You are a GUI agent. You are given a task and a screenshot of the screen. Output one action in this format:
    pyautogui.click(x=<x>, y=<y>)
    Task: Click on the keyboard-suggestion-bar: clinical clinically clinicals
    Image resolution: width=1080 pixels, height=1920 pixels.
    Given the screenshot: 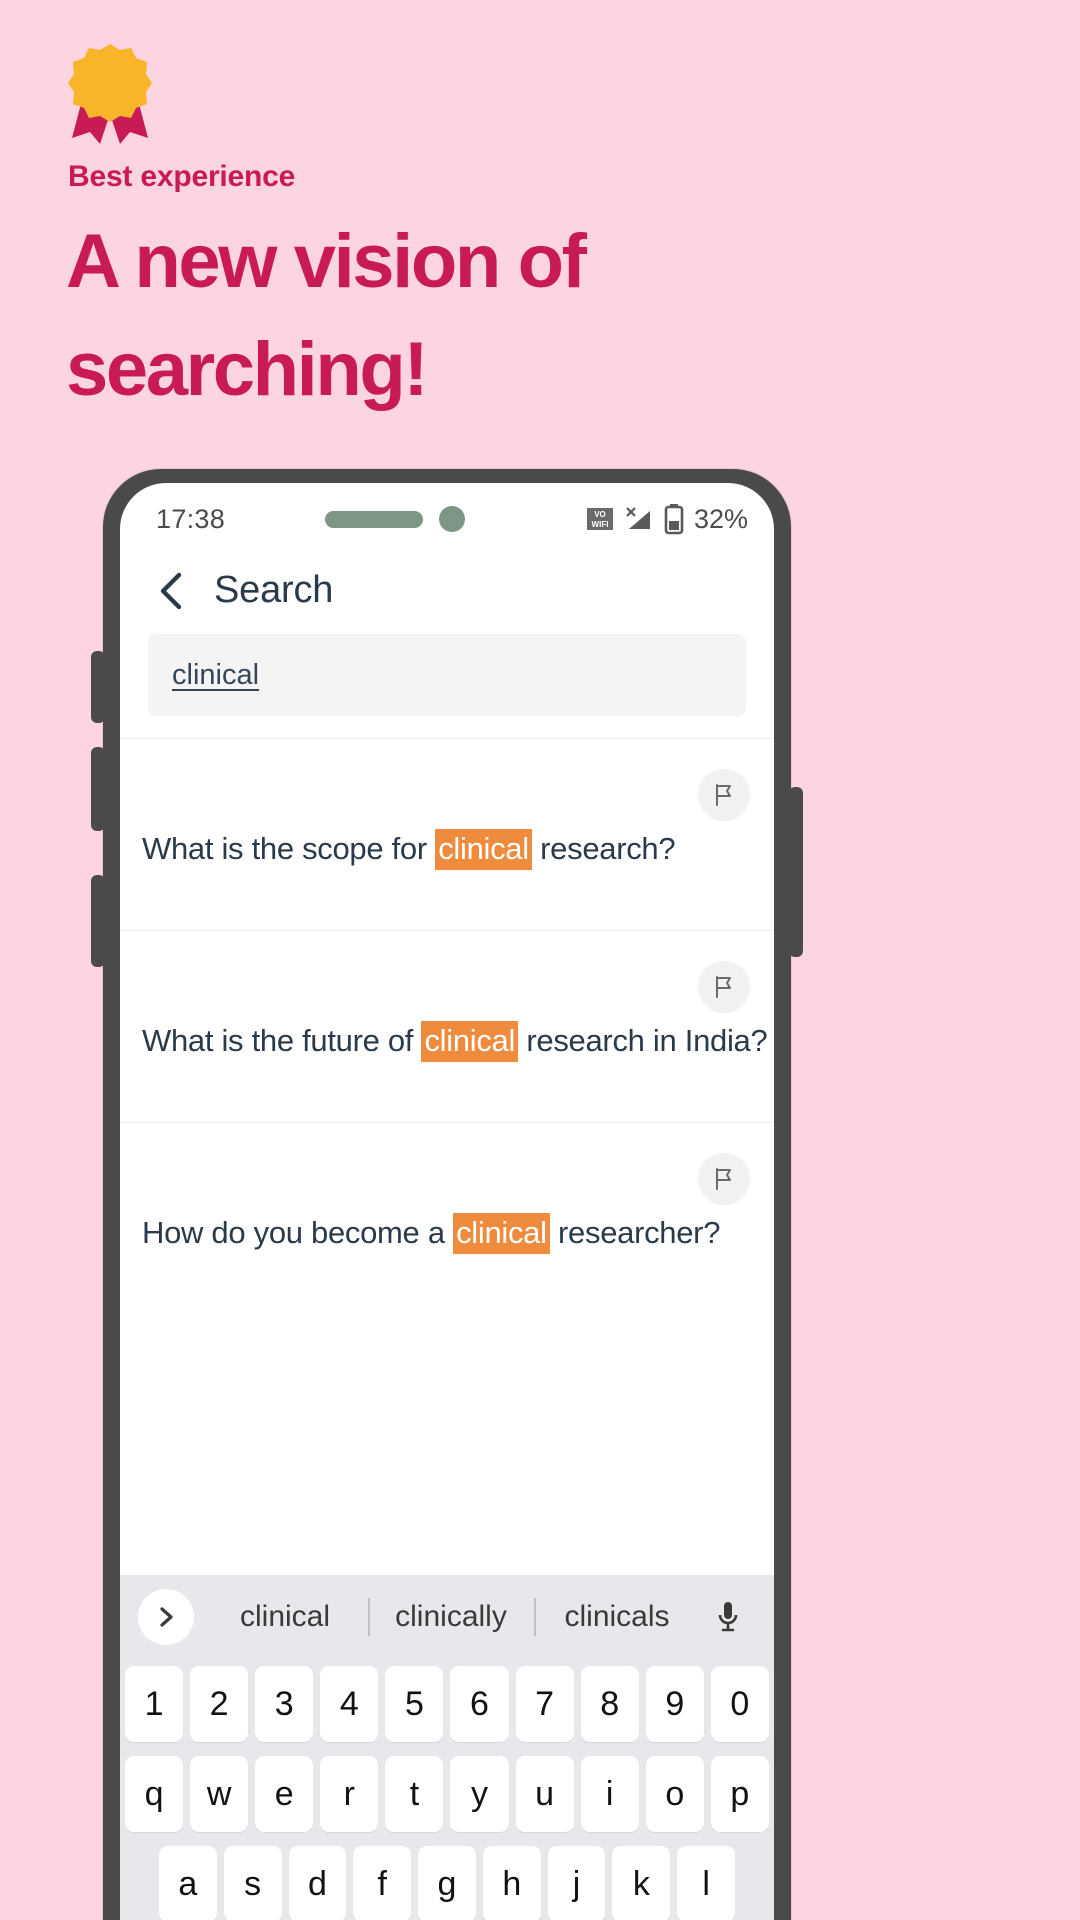 What is the action you would take?
    pyautogui.click(x=447, y=1617)
    